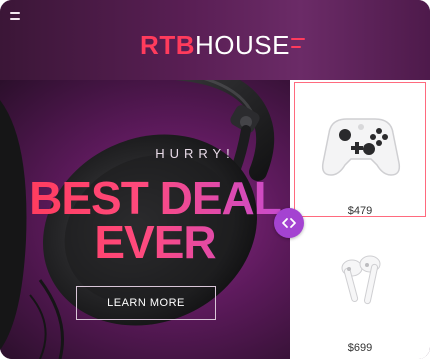 This screenshot has width=430, height=359. What do you see at coordinates (360, 211) in the screenshot?
I see `product-price: $479` at bounding box center [360, 211].